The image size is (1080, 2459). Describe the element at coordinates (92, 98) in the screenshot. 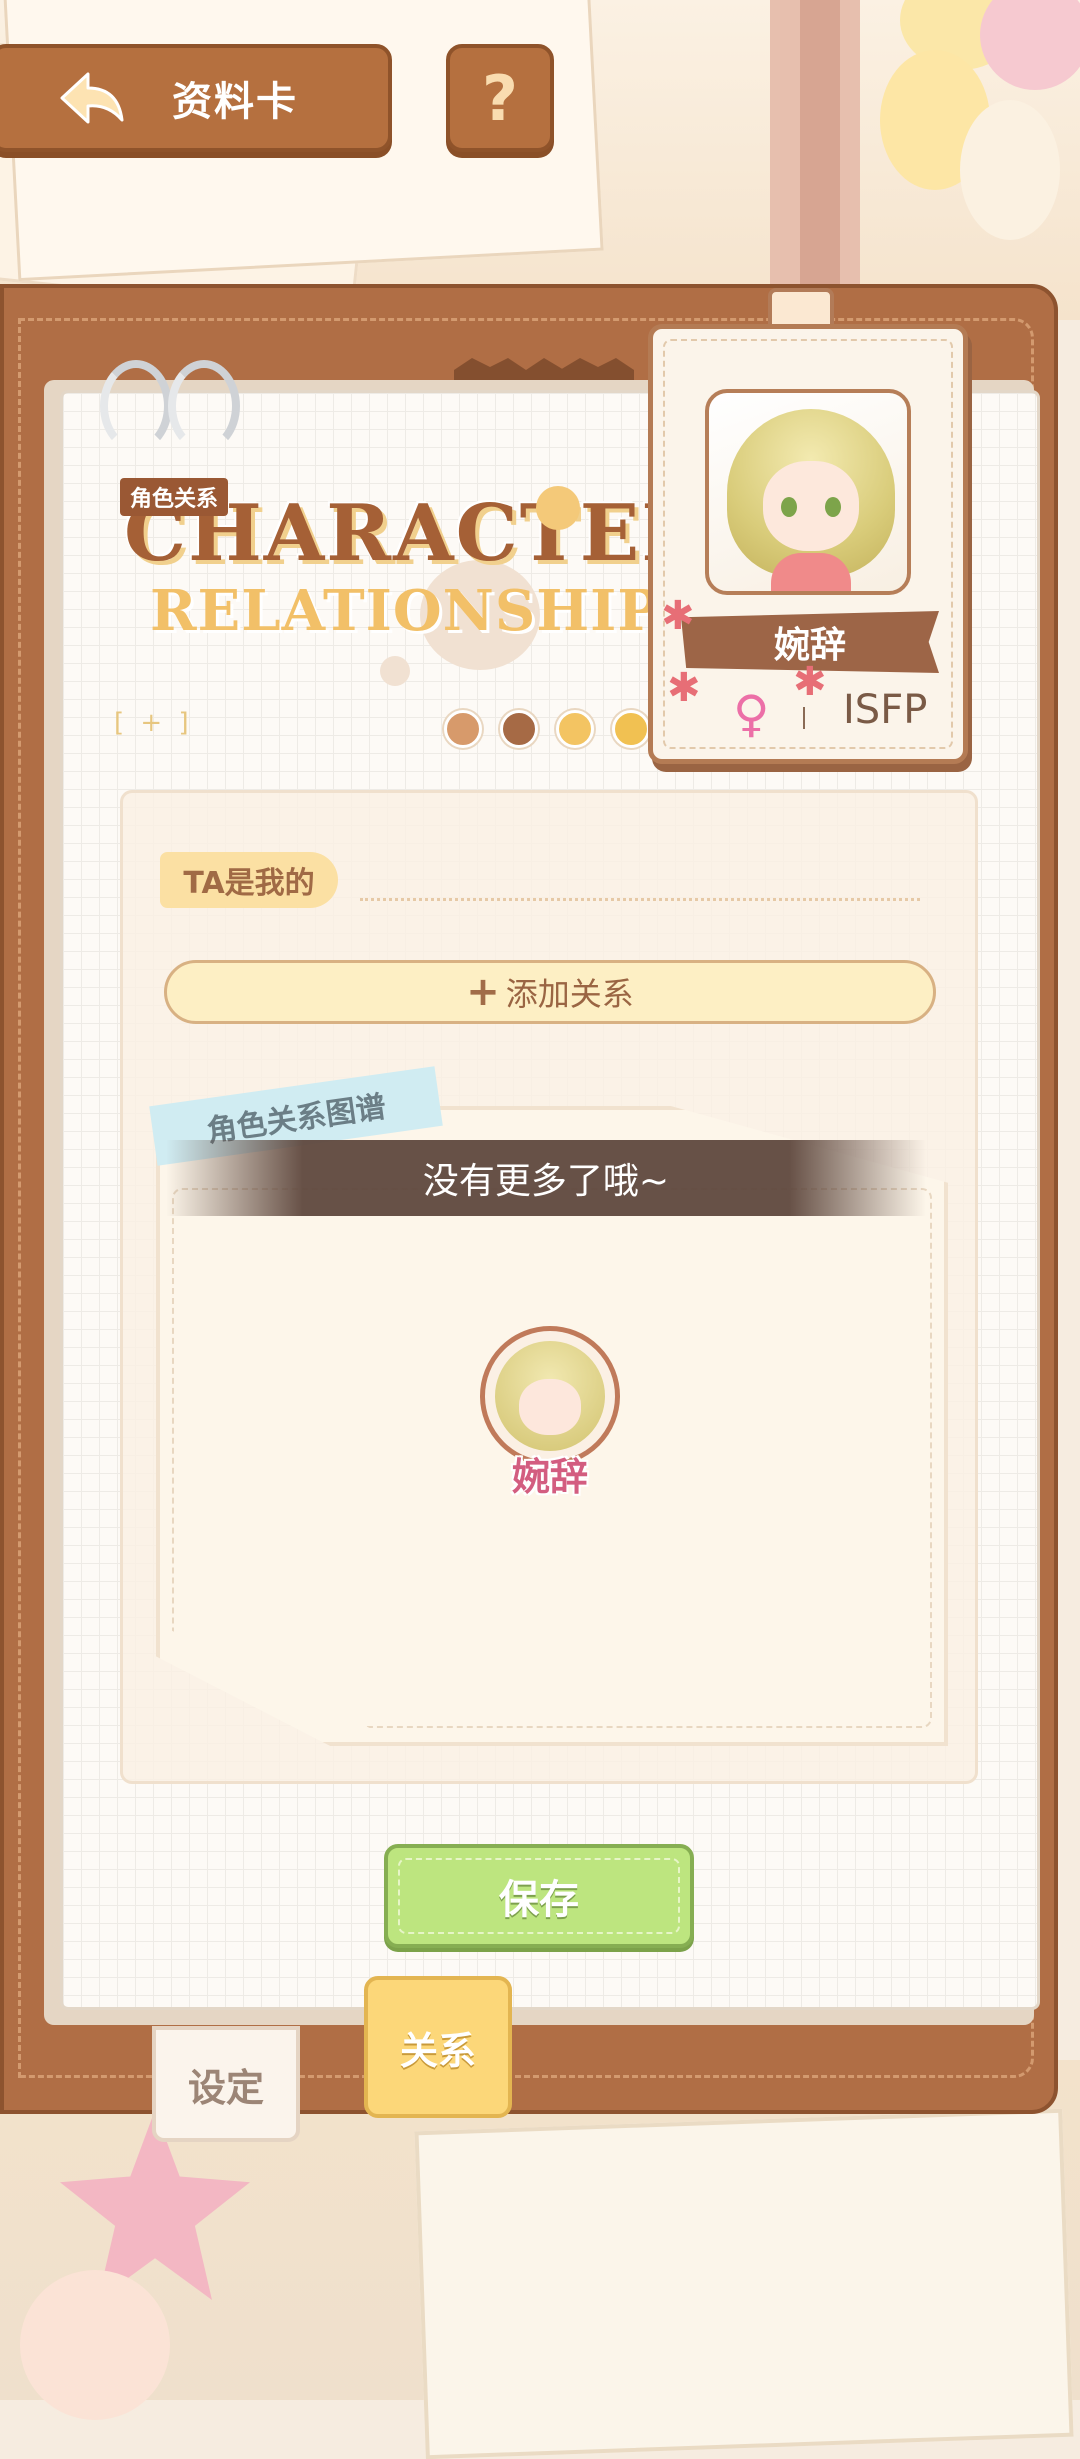

I see `back-arrow-icon` at that location.